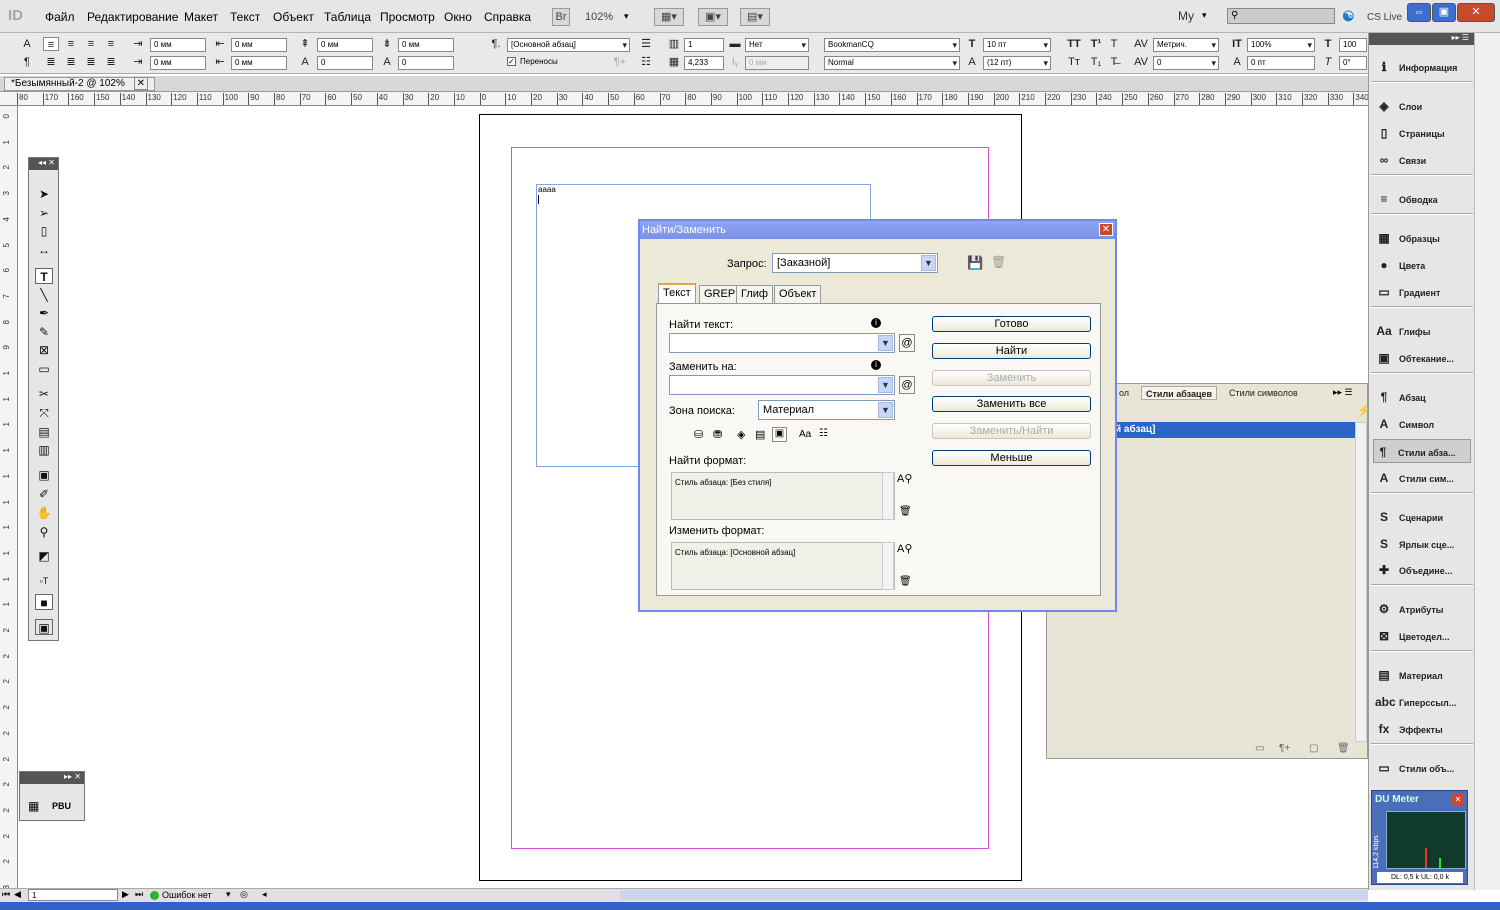 The height and width of the screenshot is (910, 1500). Describe the element at coordinates (1361, 582) in the screenshot. I see `style-list-scrollbar` at that location.